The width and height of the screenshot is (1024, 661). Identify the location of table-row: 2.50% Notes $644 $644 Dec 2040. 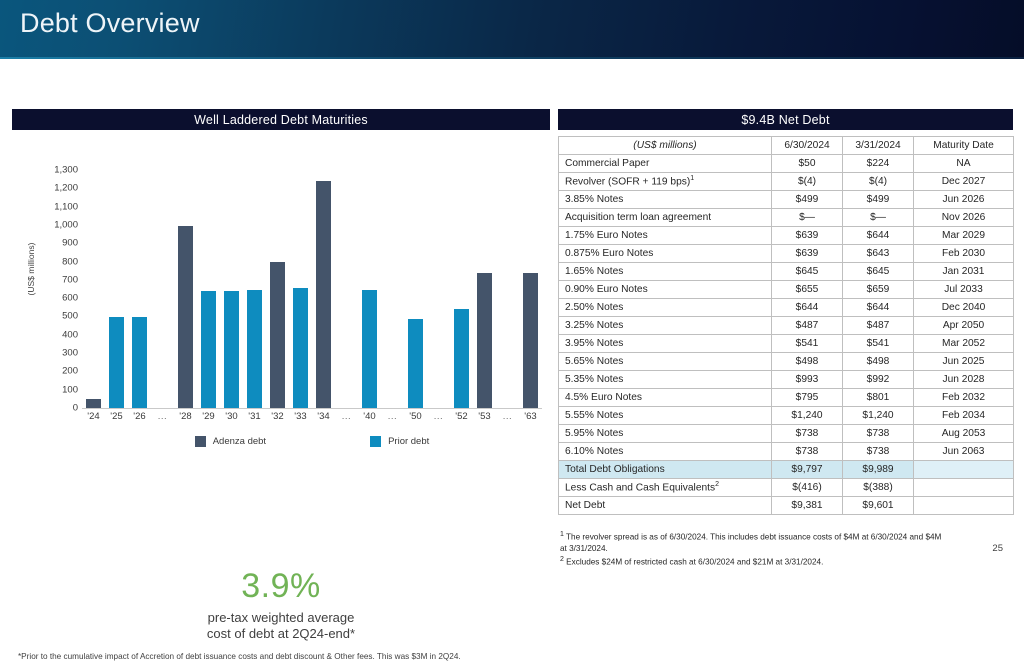
(786, 307).